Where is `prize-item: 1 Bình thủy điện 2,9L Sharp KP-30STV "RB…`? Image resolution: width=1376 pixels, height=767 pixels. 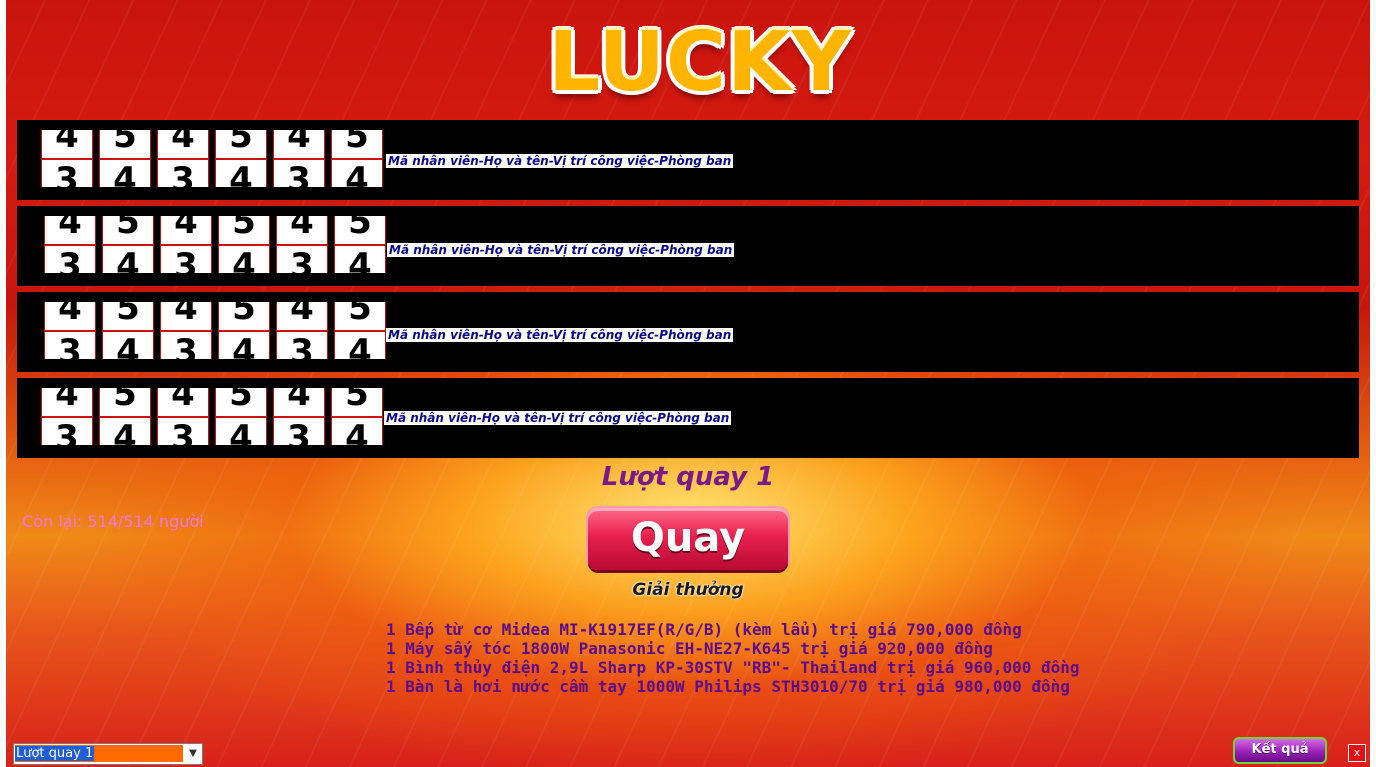 prize-item: 1 Bình thủy điện 2,9L Sharp KP-30STV "RB… is located at coordinates (733, 667).